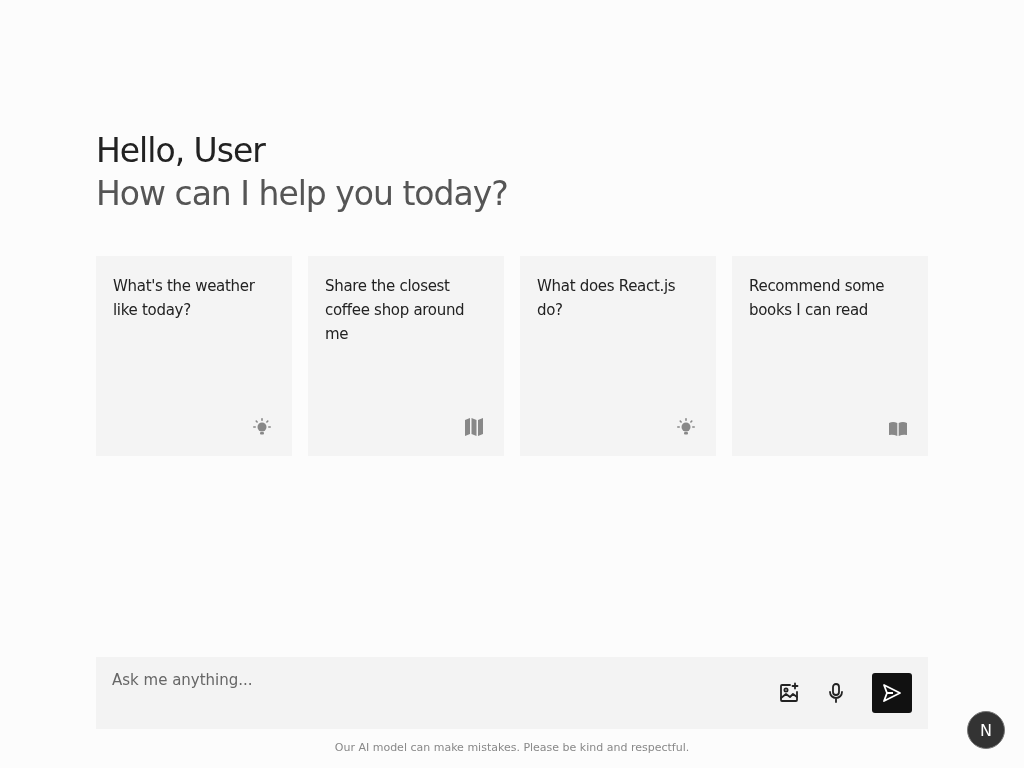 Image resolution: width=1024 pixels, height=768 pixels. Describe the element at coordinates (194, 356) in the screenshot. I see `suggestion-card: What's the weather like today?` at that location.